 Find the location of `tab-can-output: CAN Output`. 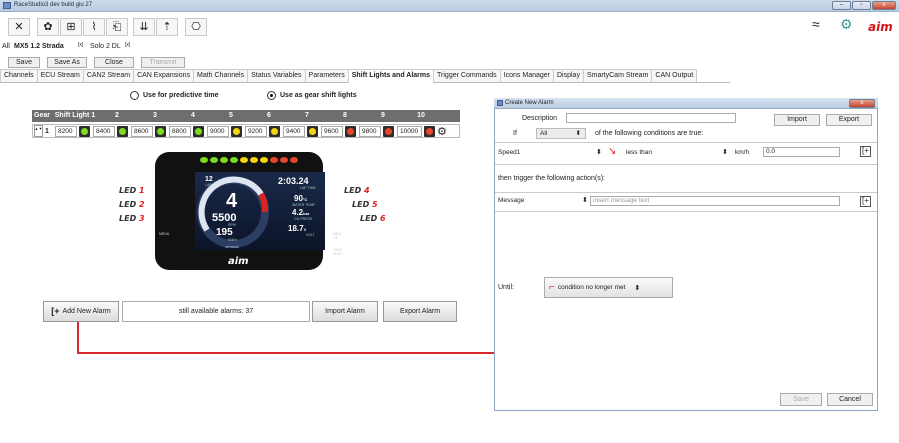

tab-can-output: CAN Output is located at coordinates (674, 75).